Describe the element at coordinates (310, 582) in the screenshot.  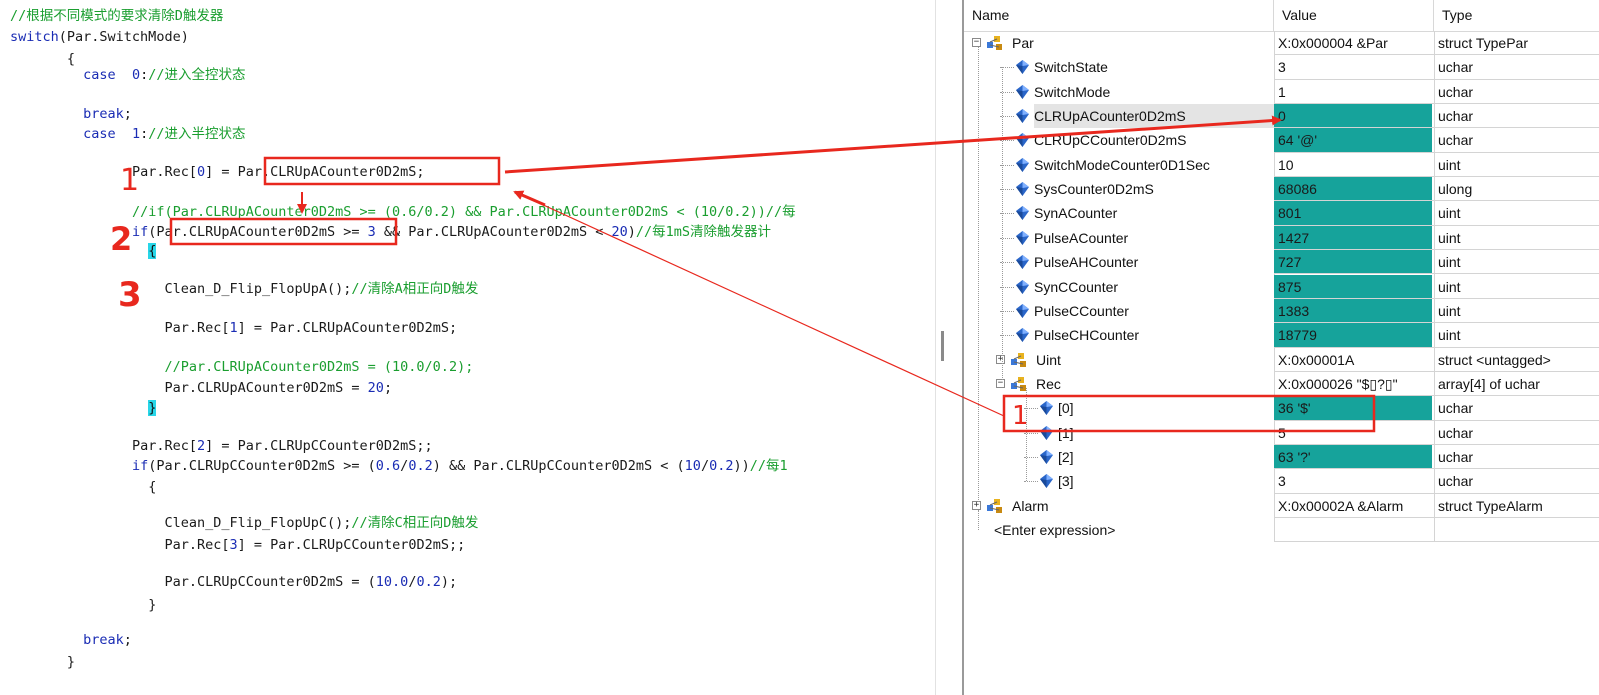
I see `code-line: Par.CLRUpCCounter0D2mS = (10.0/0.2);` at that location.